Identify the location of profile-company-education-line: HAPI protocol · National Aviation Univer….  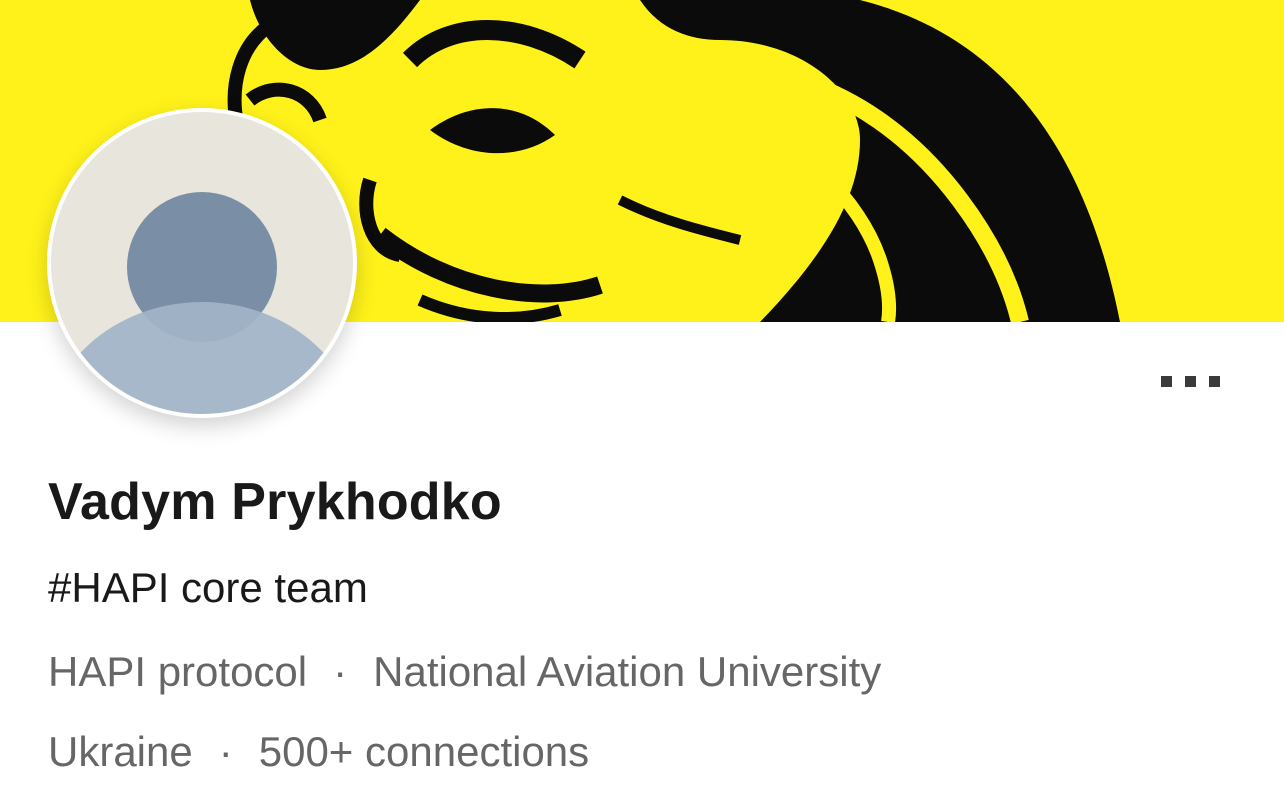
(464, 672).